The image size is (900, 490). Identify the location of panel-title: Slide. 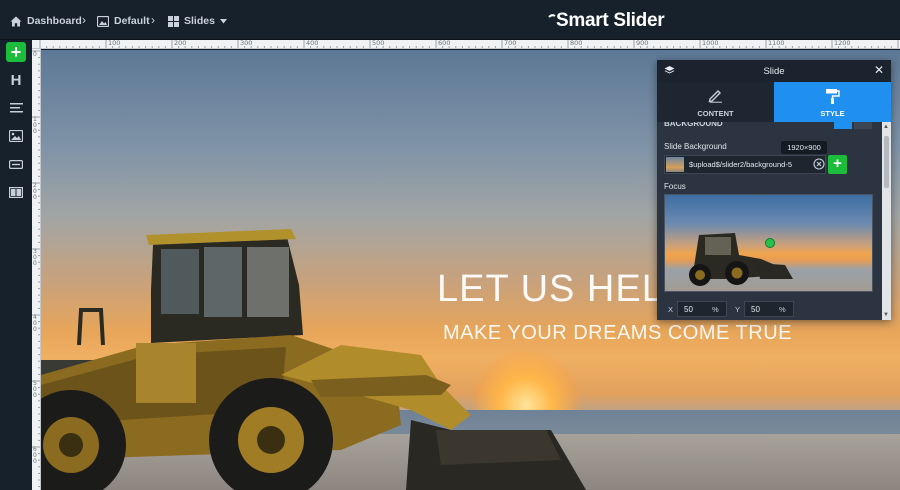
(774, 71).